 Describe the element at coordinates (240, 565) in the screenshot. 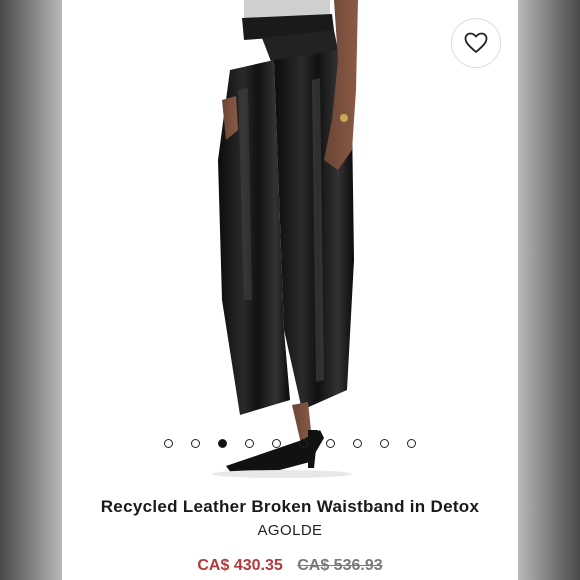

I see `sale-price: CA$ 430.35` at that location.